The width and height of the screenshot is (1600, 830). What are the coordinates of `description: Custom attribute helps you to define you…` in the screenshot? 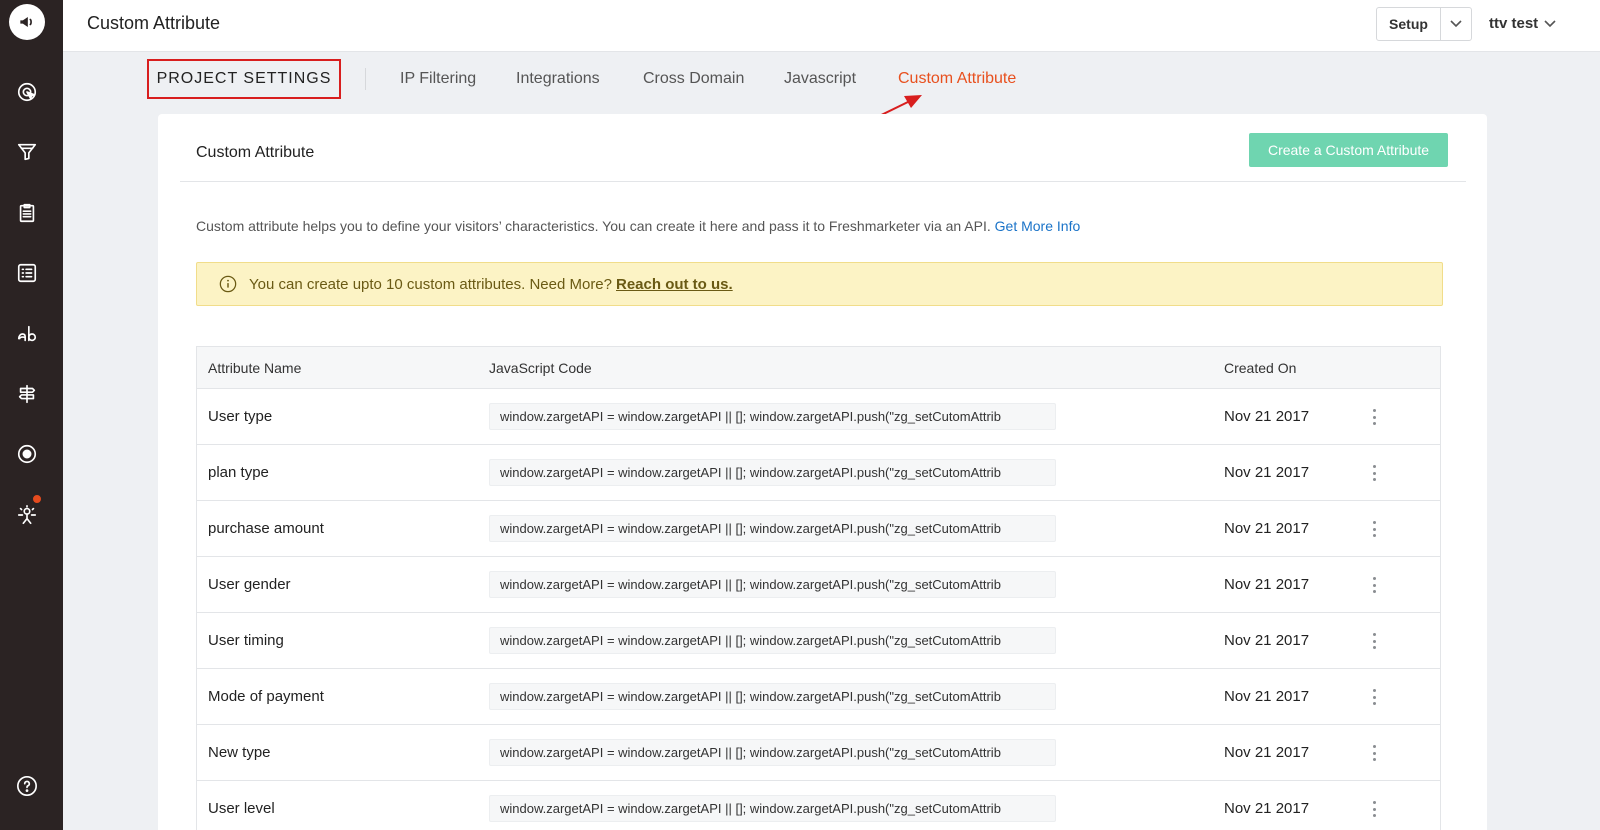 It's located at (638, 226).